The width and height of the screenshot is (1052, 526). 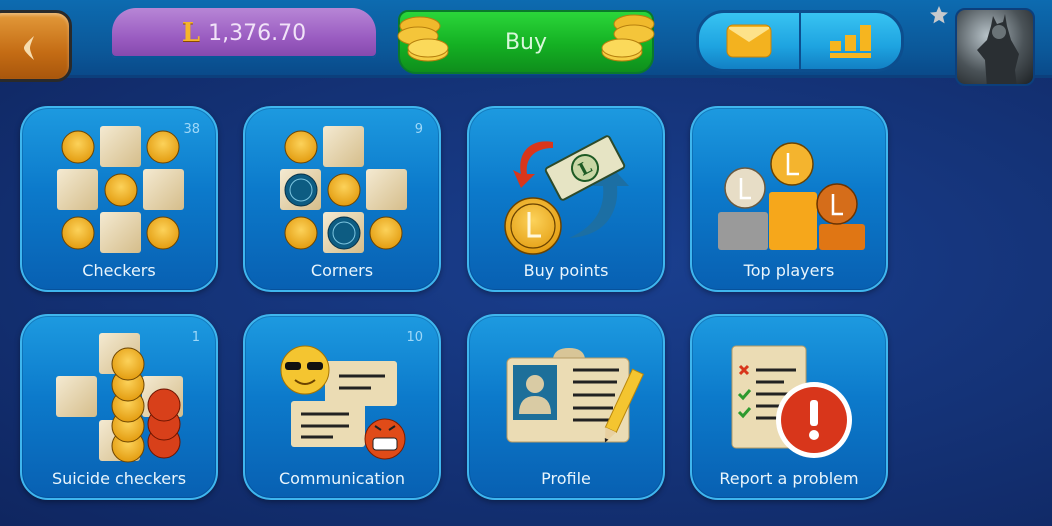 I want to click on suicide-checkers-icon, so click(x=119, y=398).